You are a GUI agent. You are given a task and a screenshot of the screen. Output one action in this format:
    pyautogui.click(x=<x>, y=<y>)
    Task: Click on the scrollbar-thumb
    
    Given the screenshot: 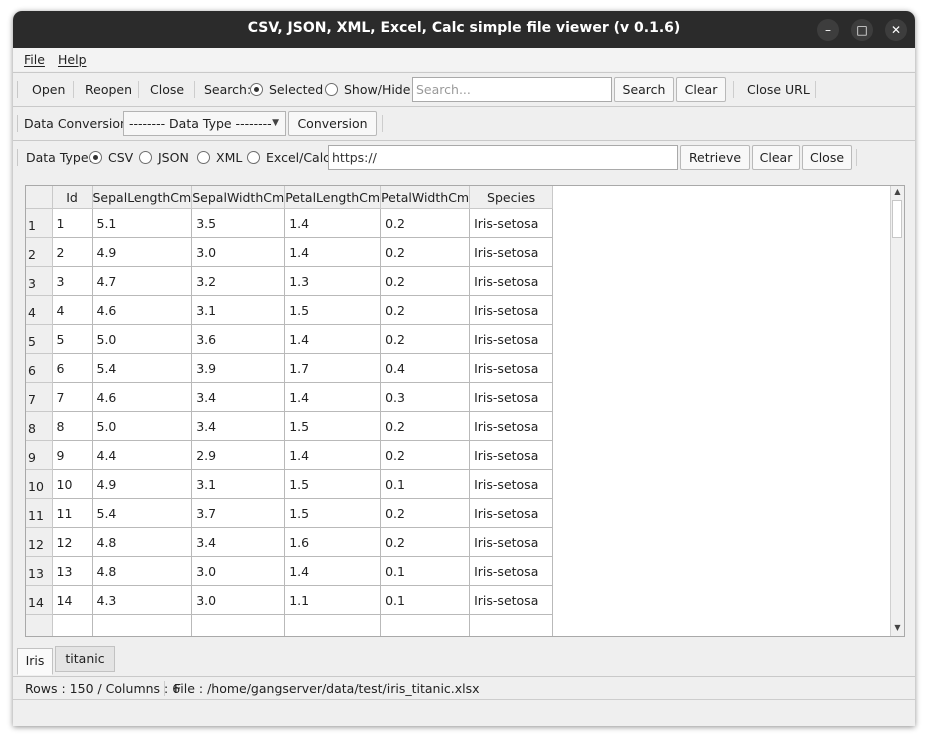 What is the action you would take?
    pyautogui.click(x=897, y=219)
    